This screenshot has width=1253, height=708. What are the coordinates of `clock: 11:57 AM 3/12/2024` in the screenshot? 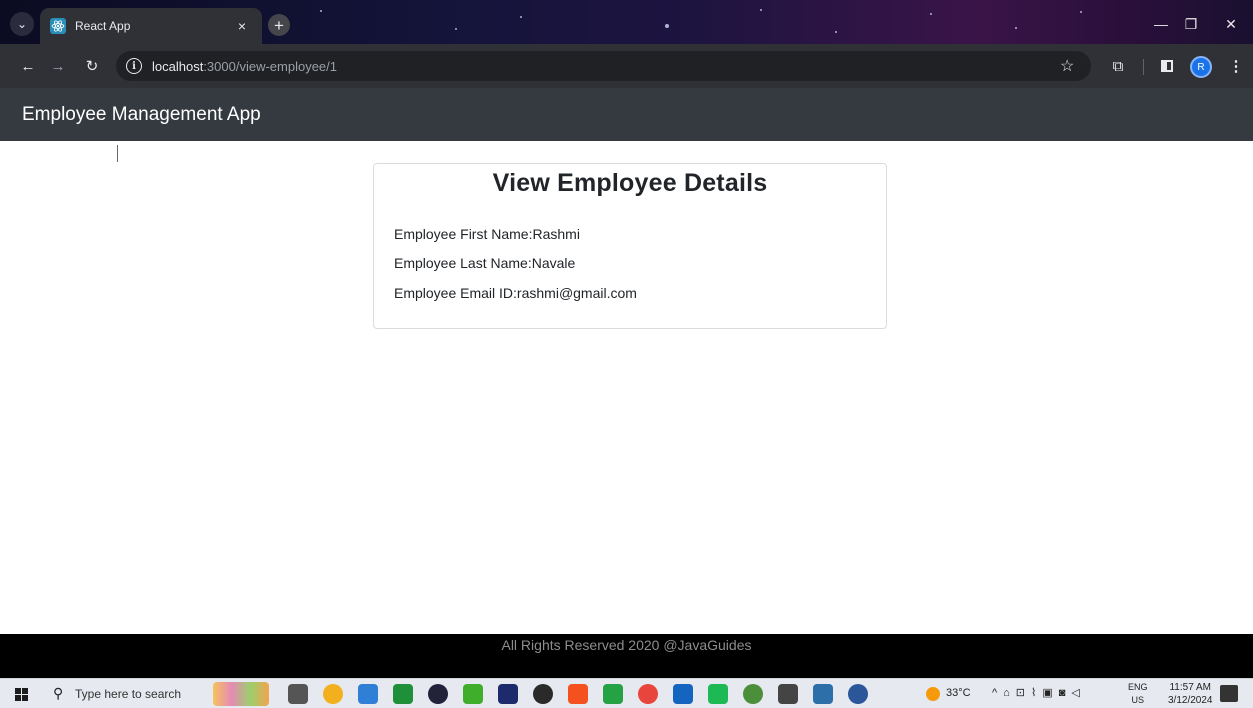 It's located at (1190, 694).